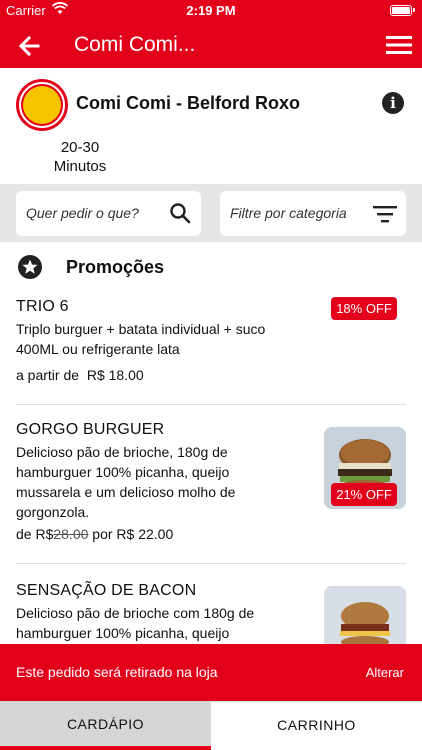 Image resolution: width=422 pixels, height=750 pixels. What do you see at coordinates (402, 10) in the screenshot?
I see `battery-icon` at bounding box center [402, 10].